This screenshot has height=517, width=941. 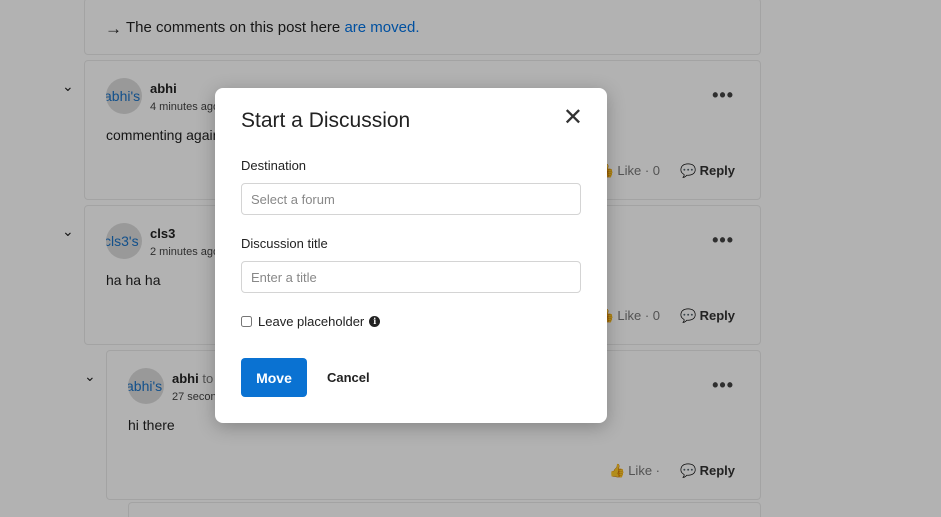 What do you see at coordinates (375, 321) in the screenshot?
I see `info-icon: i` at bounding box center [375, 321].